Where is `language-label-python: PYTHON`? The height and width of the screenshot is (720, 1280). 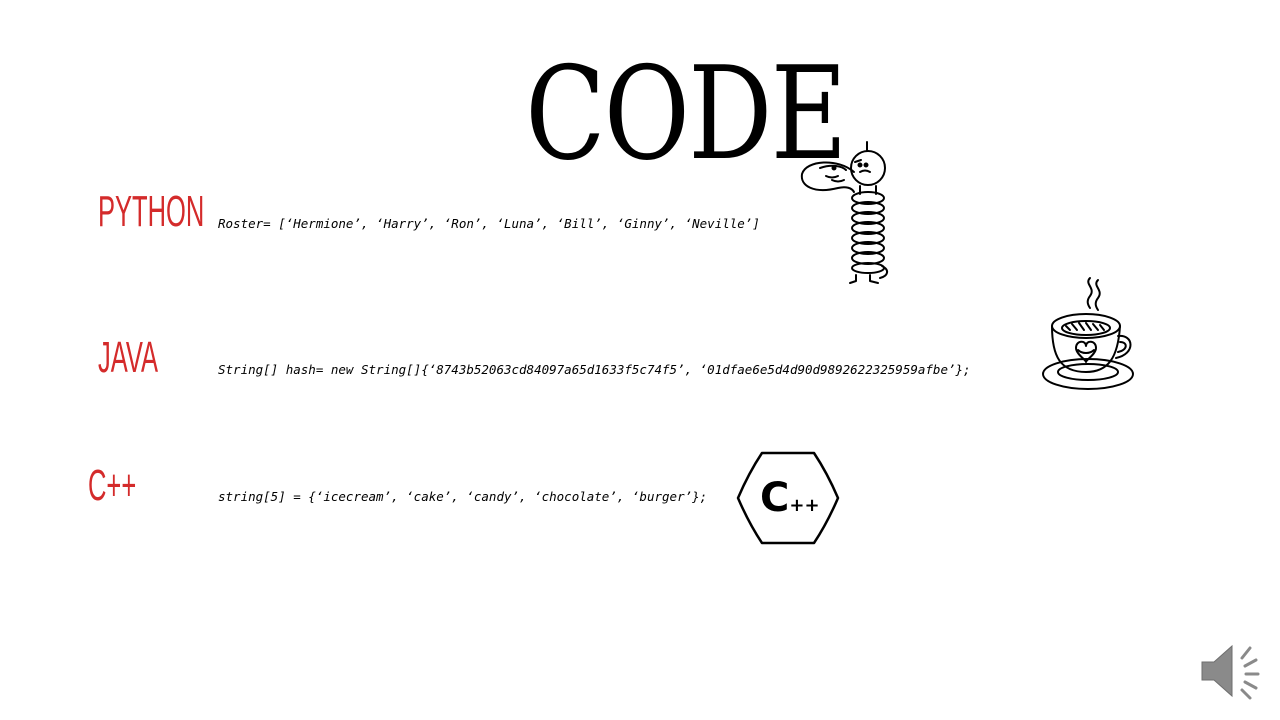
language-label-python: PYTHON is located at coordinates (151, 211).